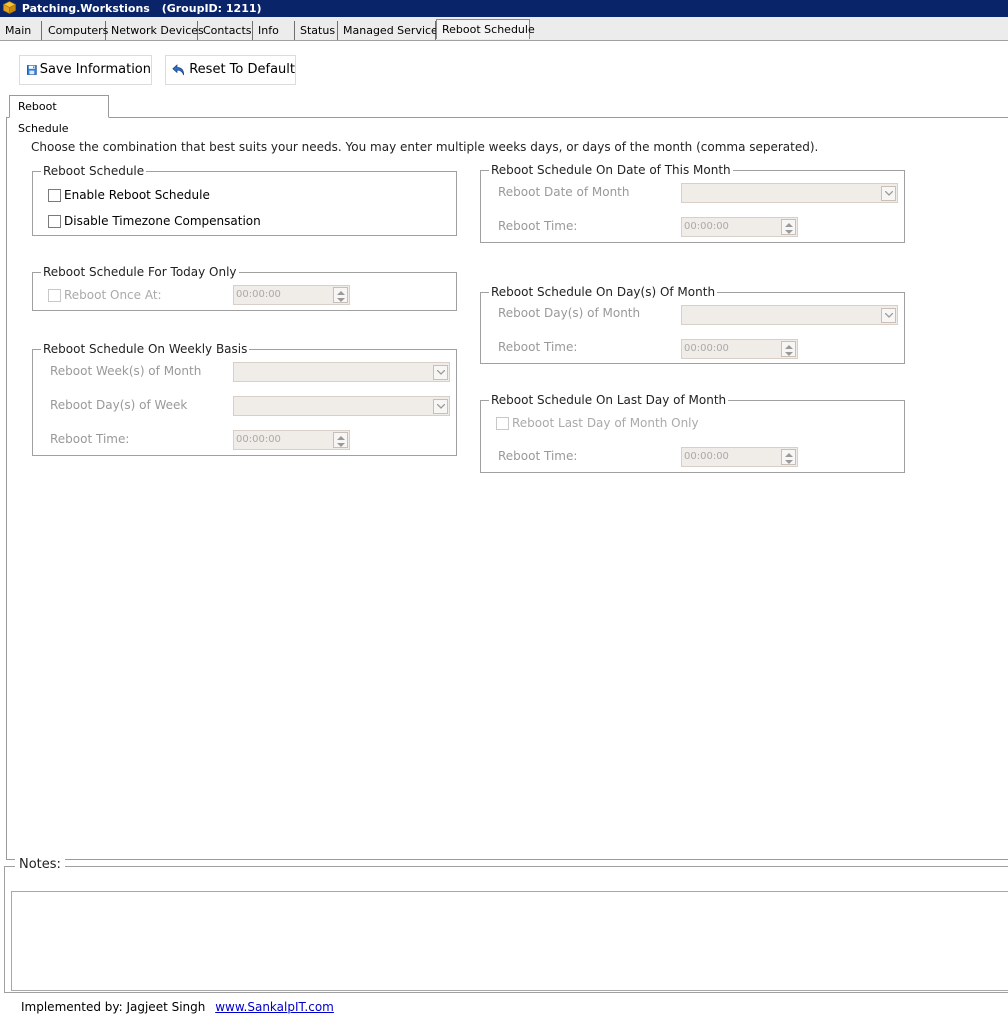 Image resolution: width=1008 pixels, height=1024 pixels. What do you see at coordinates (739, 227) in the screenshot?
I see `date-time-spinner: 00:00:00` at bounding box center [739, 227].